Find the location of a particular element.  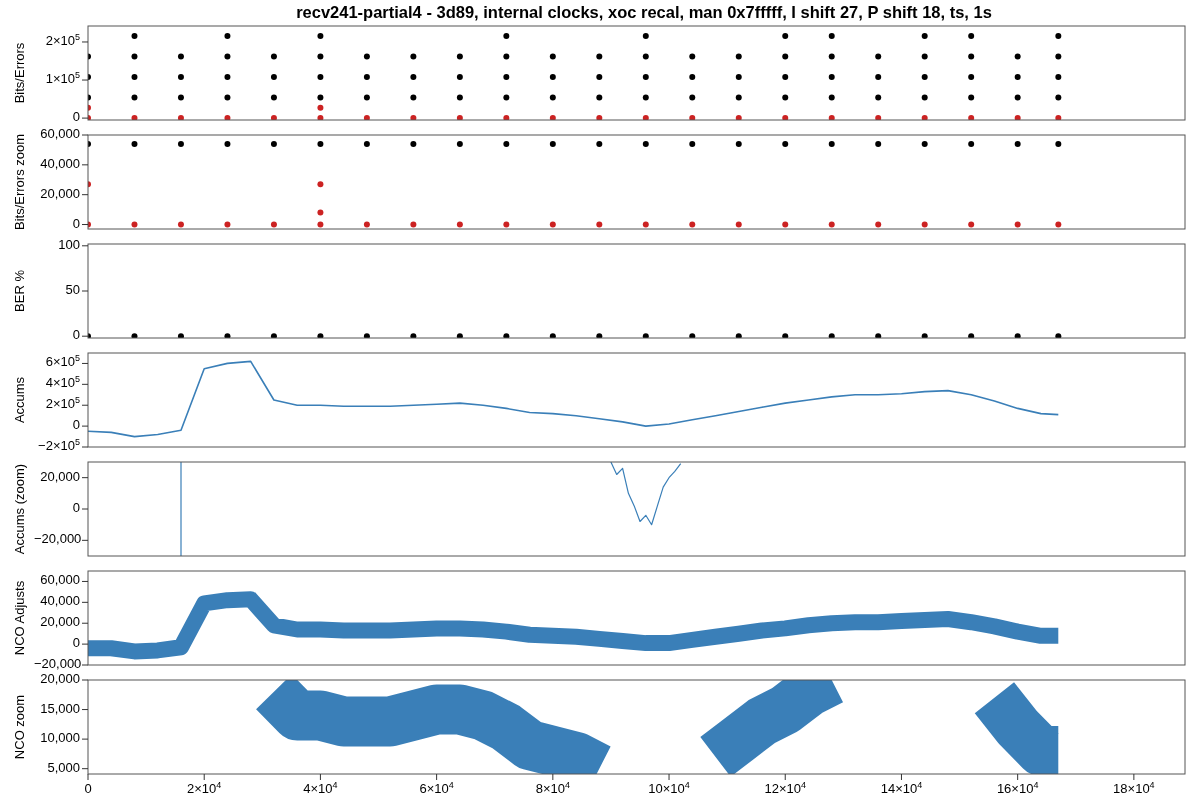

tick-label: 6×10$^{5}$ is located at coordinates (62, 362).